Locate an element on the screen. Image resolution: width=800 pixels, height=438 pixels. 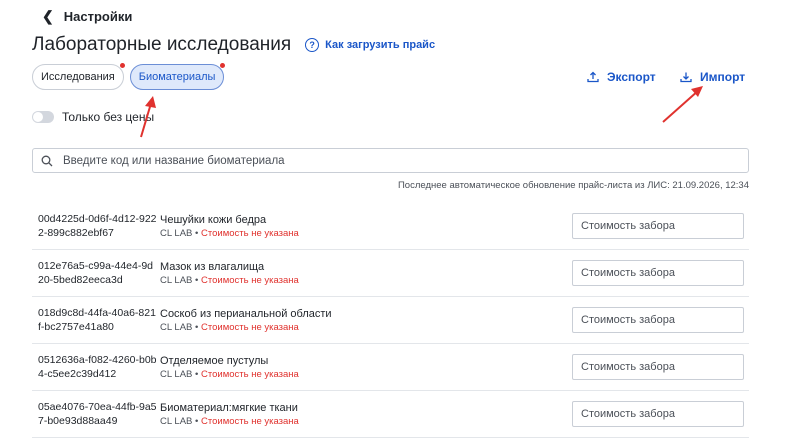
import-label: Импорт is located at coordinates (723, 77).